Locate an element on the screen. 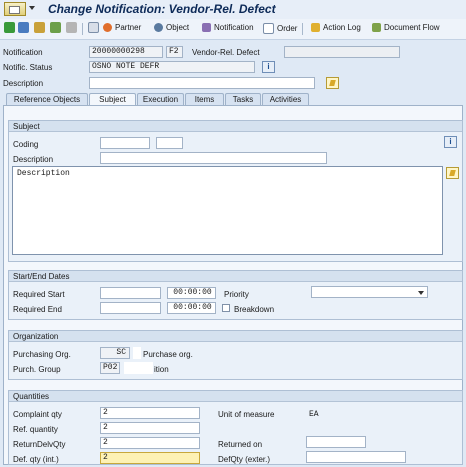  complaint-qty-field: 2 is located at coordinates (150, 413).